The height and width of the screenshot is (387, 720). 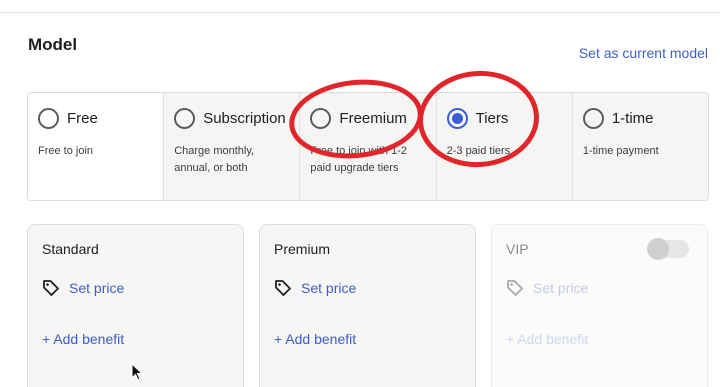 What do you see at coordinates (70, 249) in the screenshot?
I see `tier-name: Standard` at bounding box center [70, 249].